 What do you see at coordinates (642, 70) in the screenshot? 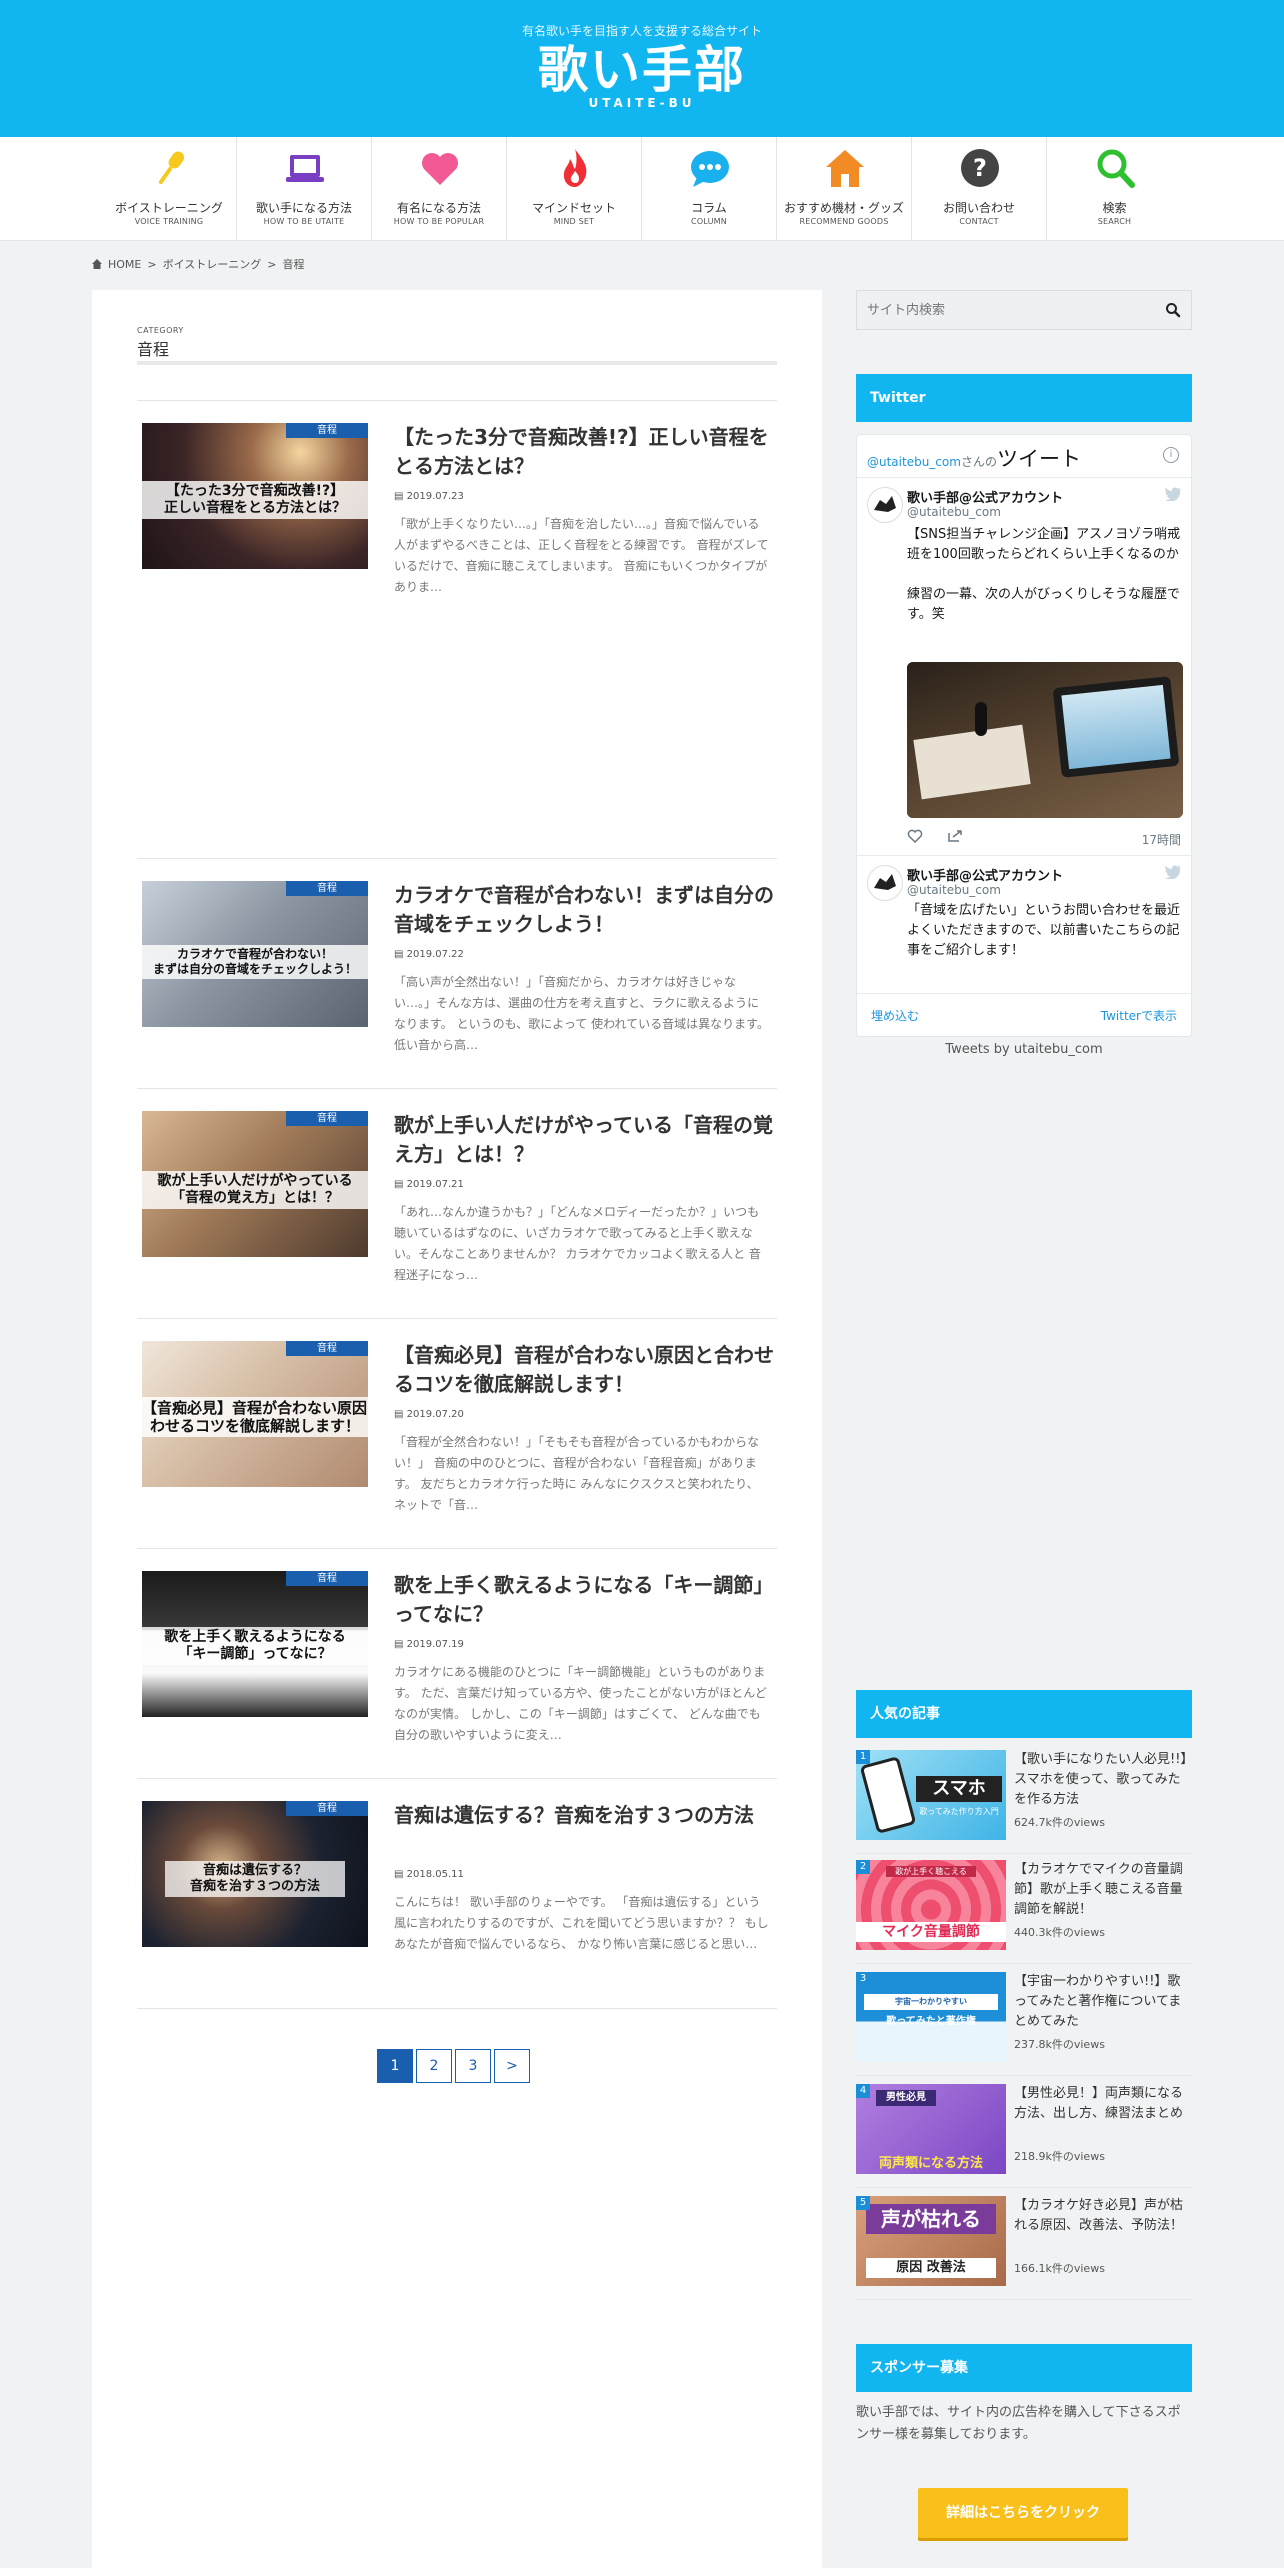
I see `site-logo: 歌い手部` at bounding box center [642, 70].